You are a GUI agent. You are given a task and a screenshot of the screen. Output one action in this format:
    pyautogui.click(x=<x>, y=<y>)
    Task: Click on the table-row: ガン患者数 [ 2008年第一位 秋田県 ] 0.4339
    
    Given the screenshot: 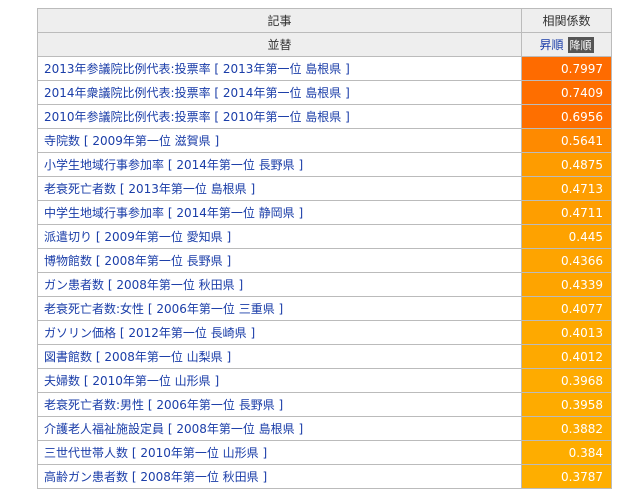 What is the action you would take?
    pyautogui.click(x=324, y=284)
    